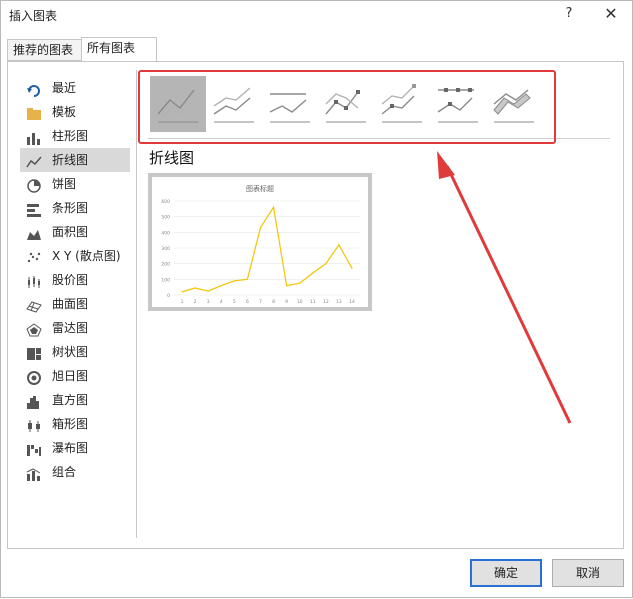 Image resolution: width=633 pixels, height=599 pixels. What do you see at coordinates (165, 202) in the screenshot?
I see `y-tick-label: 600` at bounding box center [165, 202].